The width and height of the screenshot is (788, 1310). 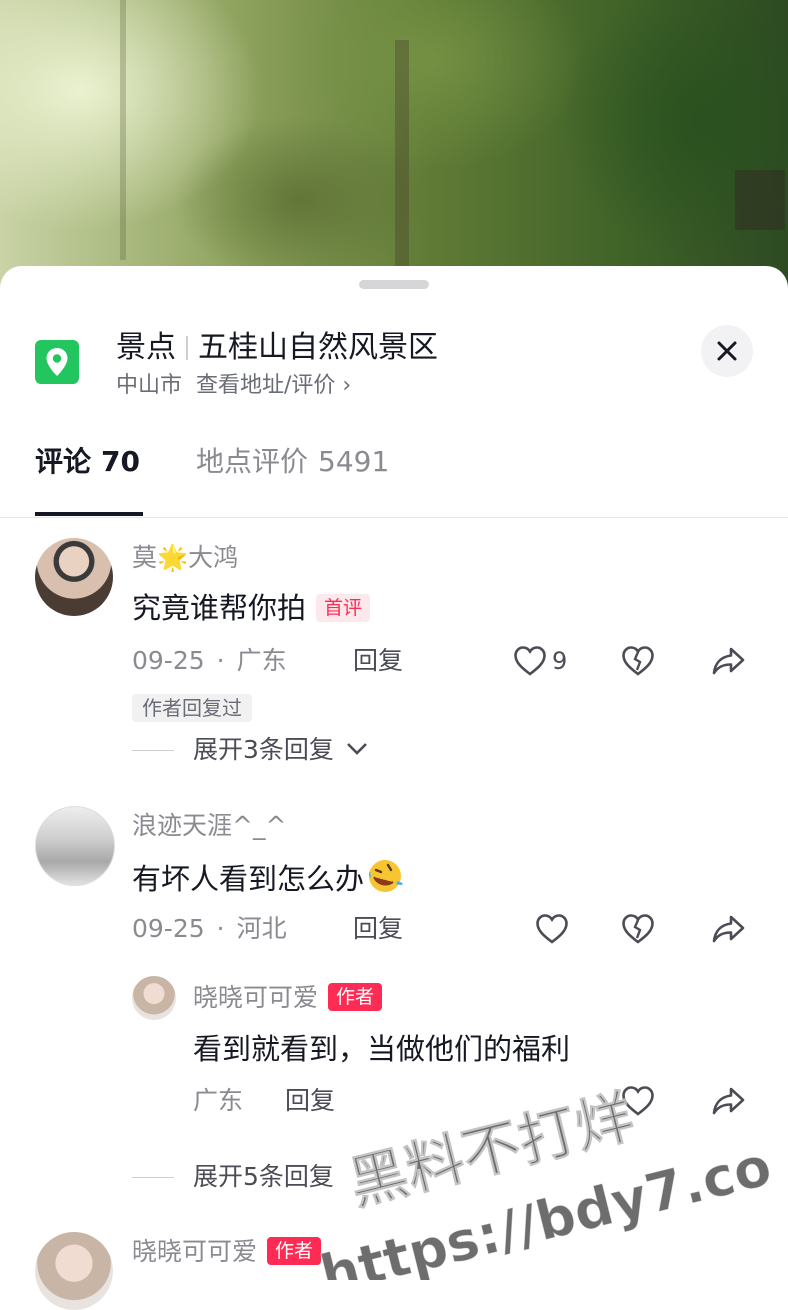 I want to click on comment-text: 究竟谁帮你拍 首评, so click(x=251, y=608).